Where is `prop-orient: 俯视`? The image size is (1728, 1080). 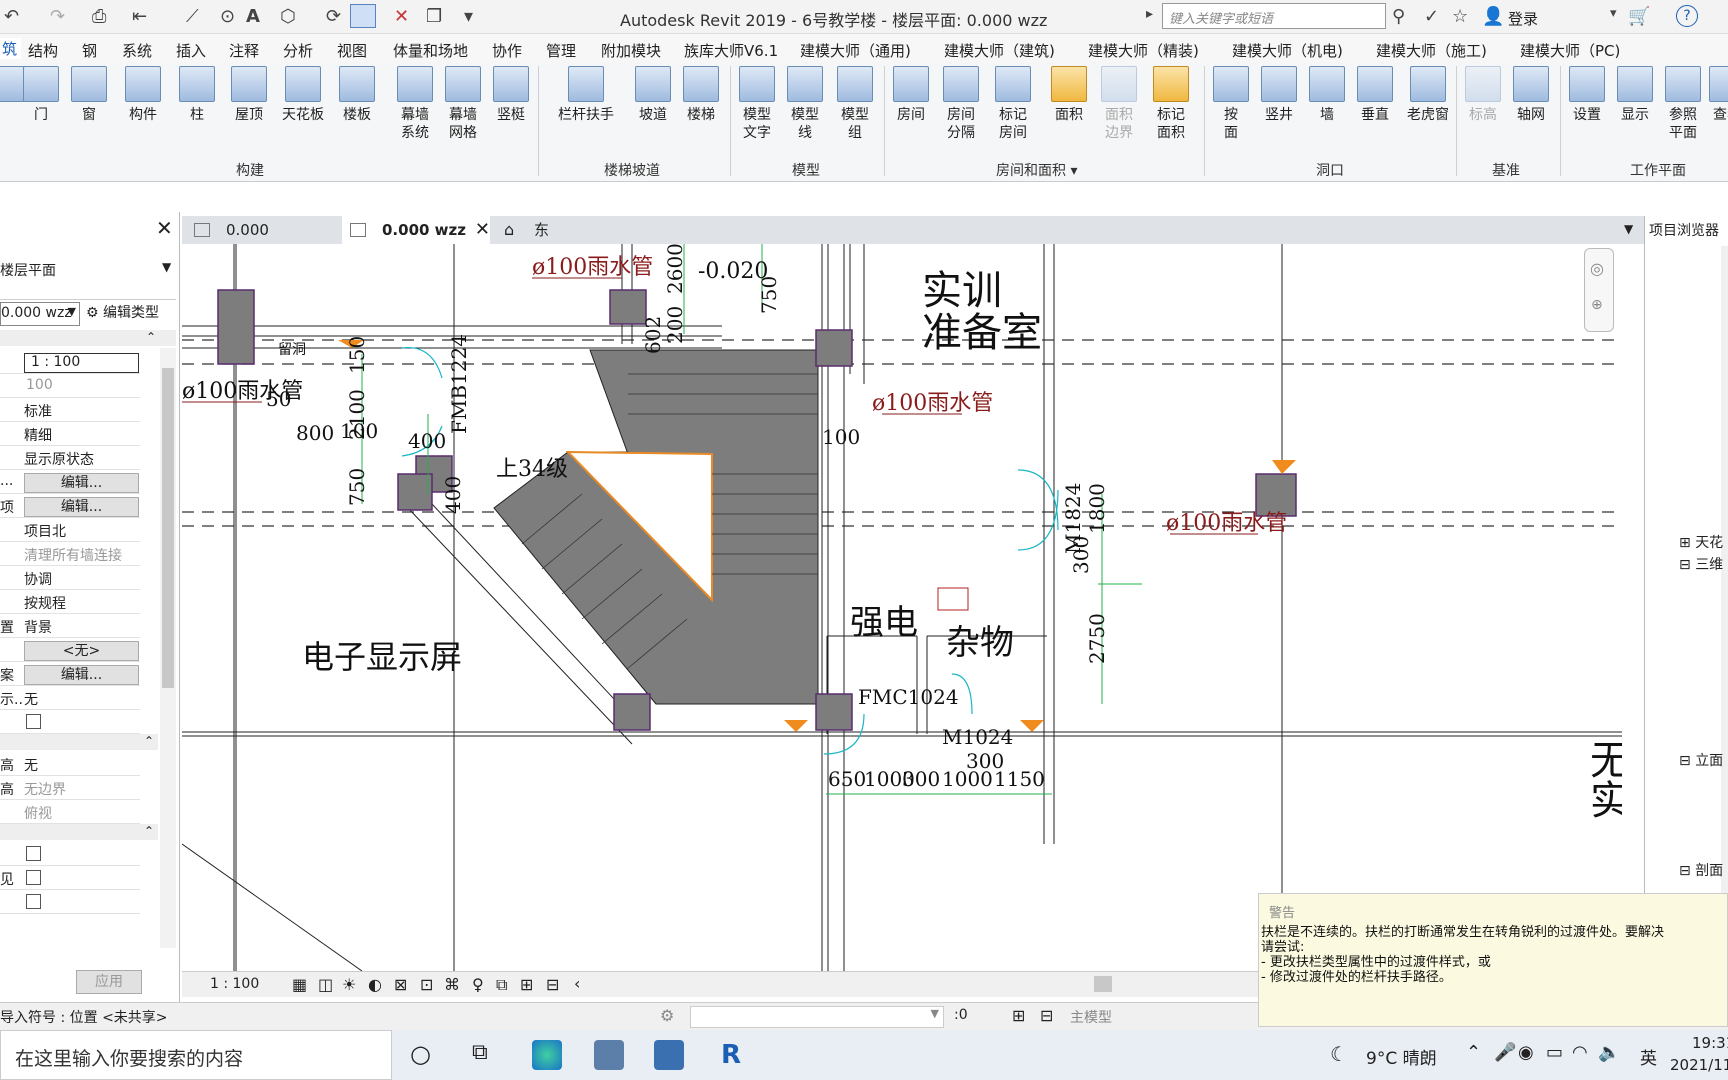
prop-orient: 俯视 is located at coordinates (70, 812).